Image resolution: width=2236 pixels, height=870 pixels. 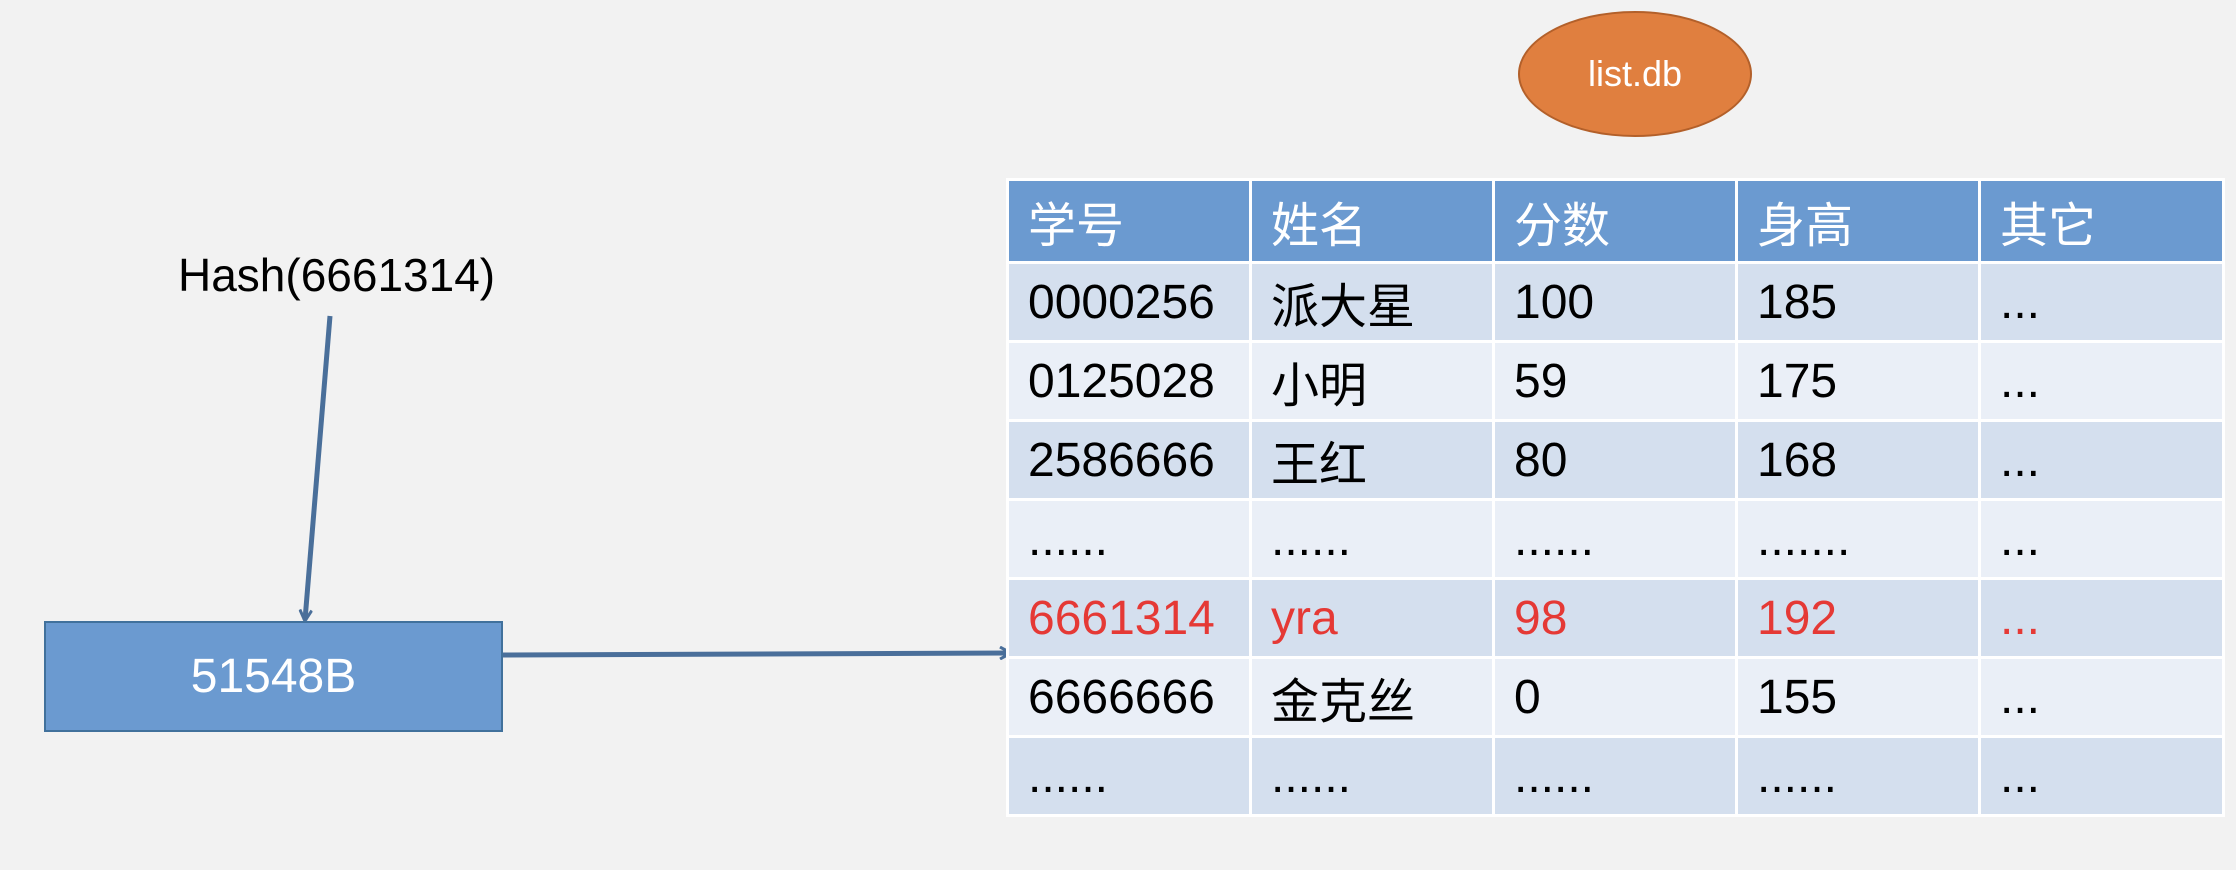 I want to click on score-cell: 98, so click(x=1615, y=618).